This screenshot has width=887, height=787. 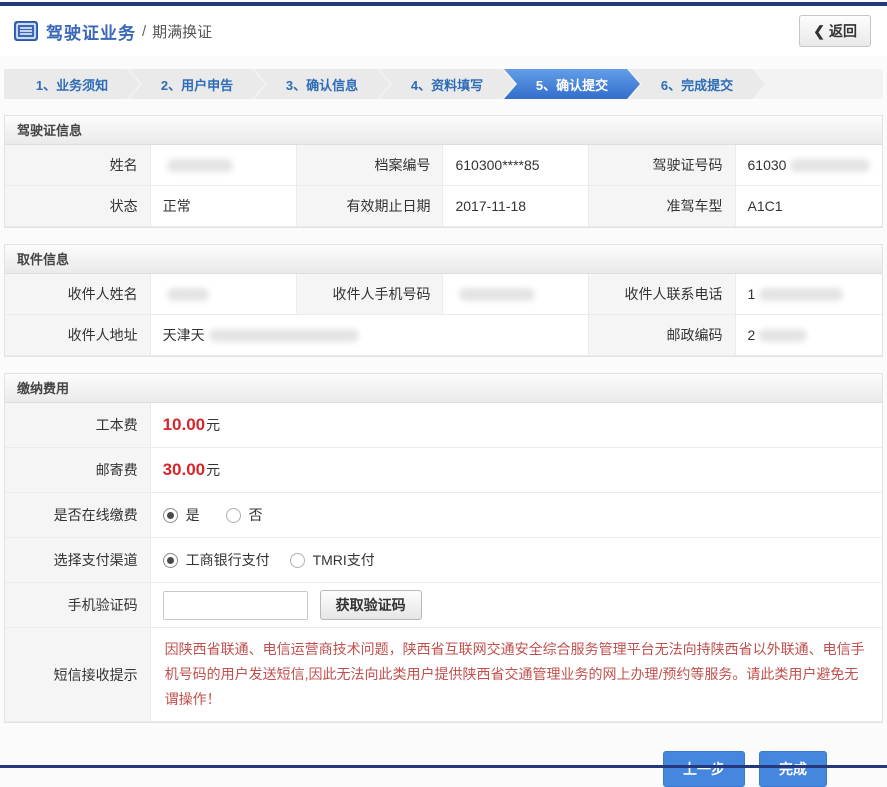 What do you see at coordinates (662, 335) in the screenshot?
I see `field-label: 邮政编码` at bounding box center [662, 335].